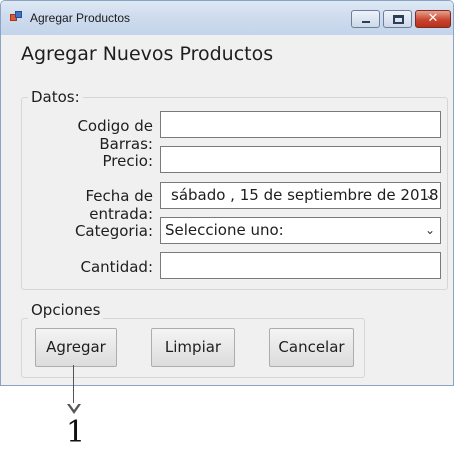  I want to click on page-title: Agregar Nuevos Productos, so click(147, 54).